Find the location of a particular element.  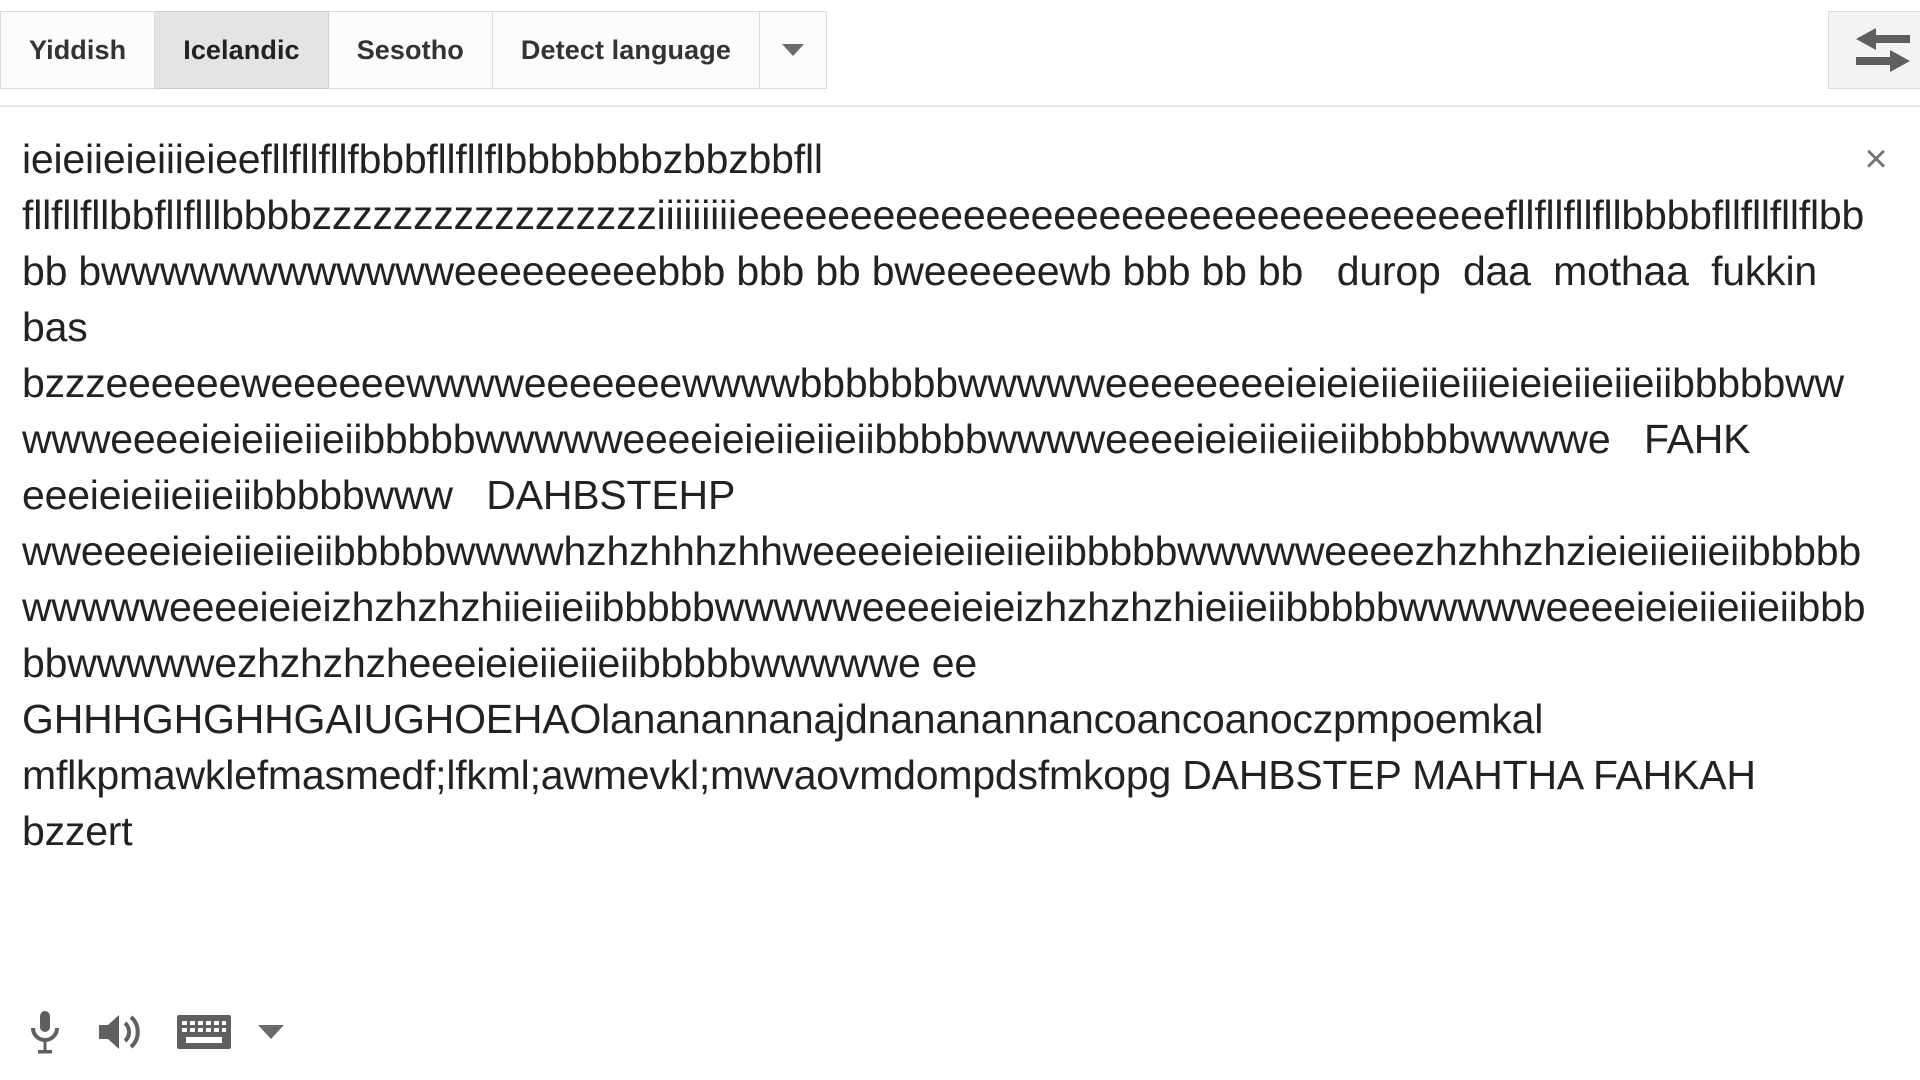

voice-input-button is located at coordinates (45, 1032).